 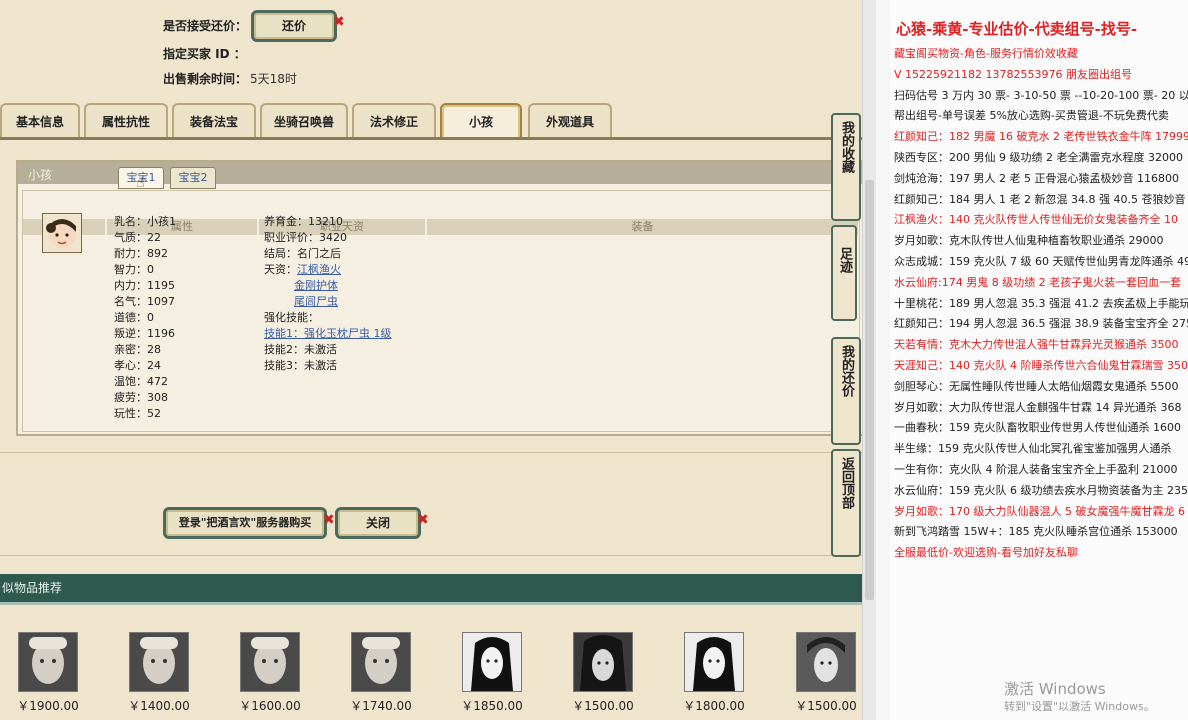 What do you see at coordinates (394, 121) in the screenshot?
I see `tab-spells: 法术修正` at bounding box center [394, 121].